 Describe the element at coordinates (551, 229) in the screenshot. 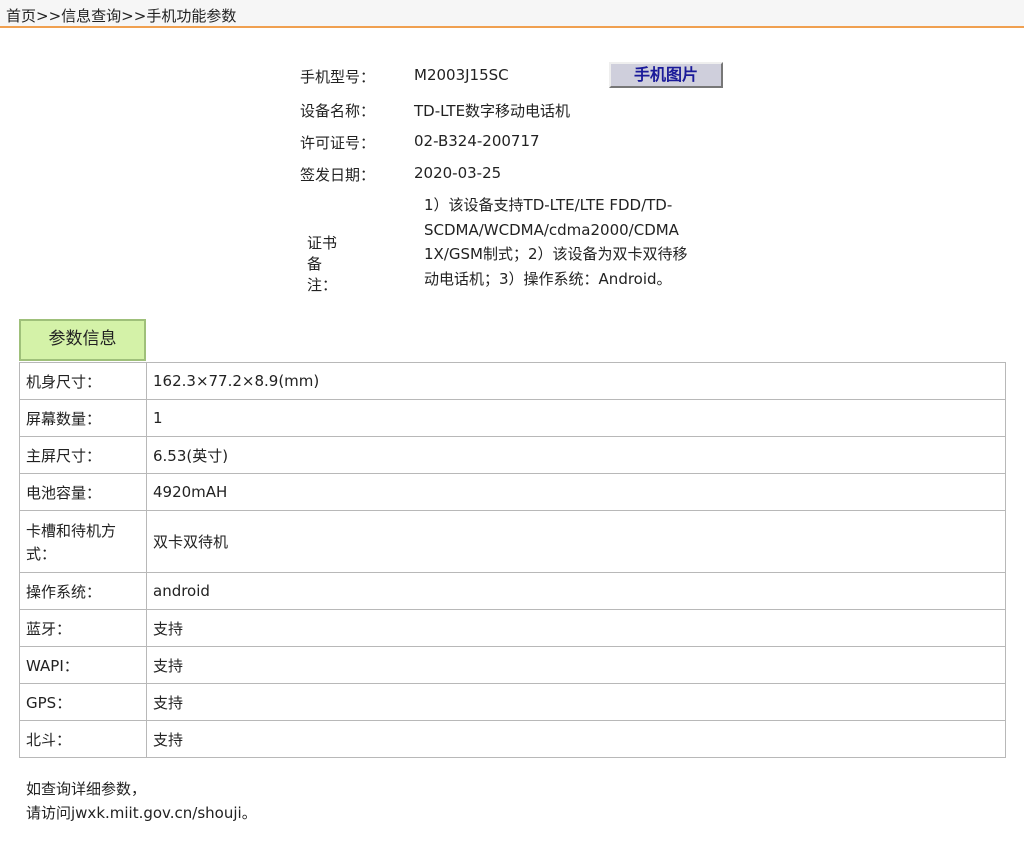

I see `remark-line: SCDMA/WCDMA/cdma2000/CDMA` at that location.